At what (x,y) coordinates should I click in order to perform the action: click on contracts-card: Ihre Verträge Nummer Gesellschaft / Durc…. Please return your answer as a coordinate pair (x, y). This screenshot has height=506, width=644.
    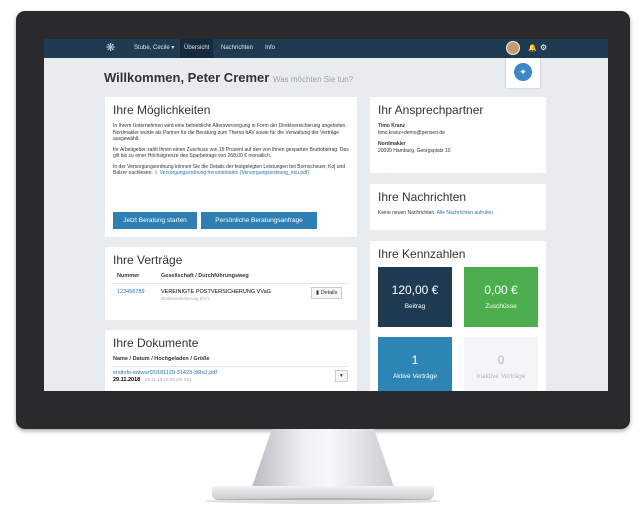
    Looking at the image, I should click on (231, 283).